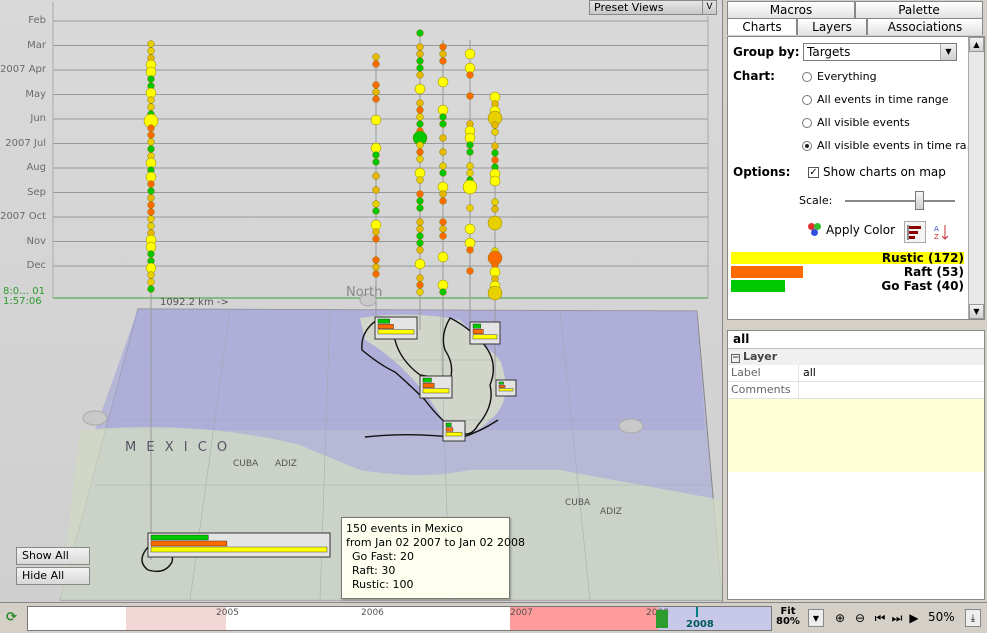 The image size is (987, 633). I want to click on scale-slider-thumb, so click(919, 200).